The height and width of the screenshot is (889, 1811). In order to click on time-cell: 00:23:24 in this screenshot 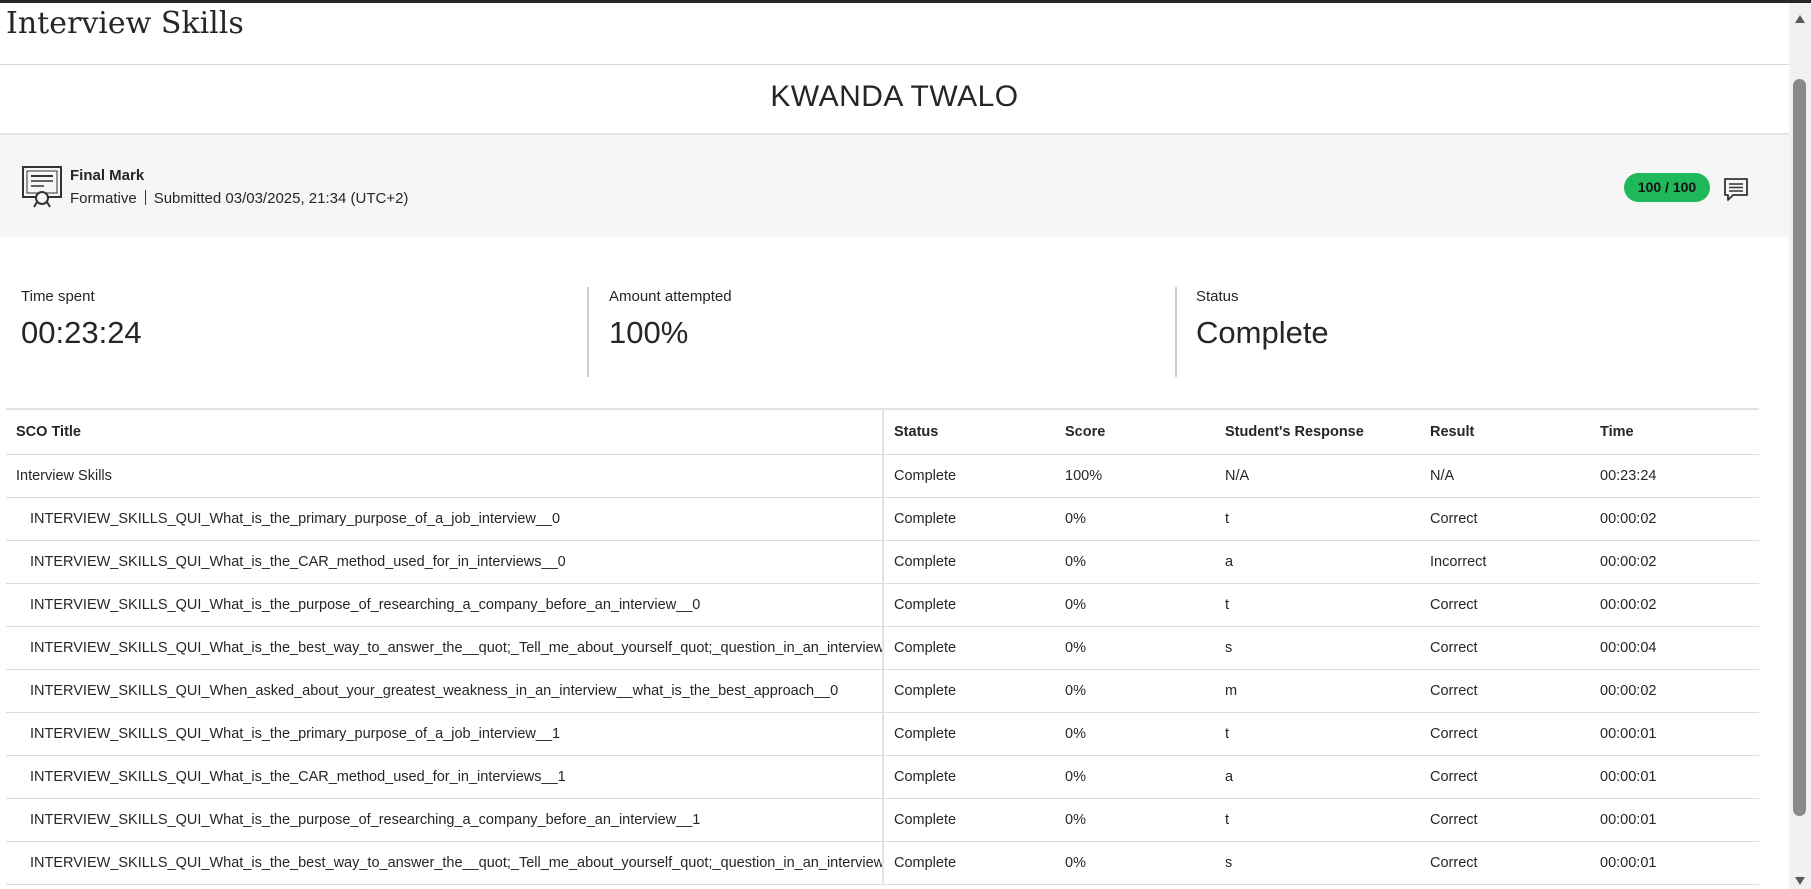, I will do `click(1674, 476)`.